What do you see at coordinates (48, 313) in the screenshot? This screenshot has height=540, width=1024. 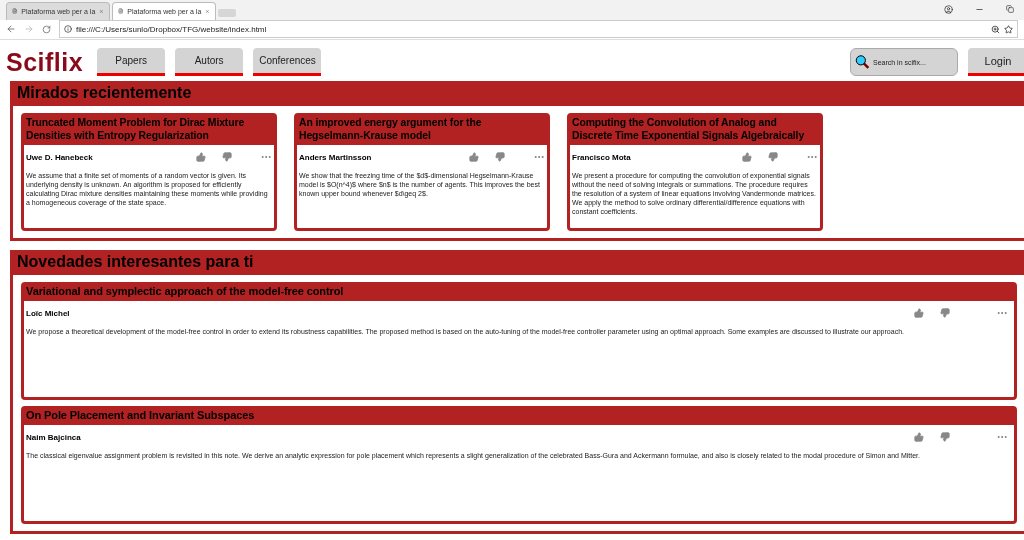 I see `paper-author: Loïc Michel` at bounding box center [48, 313].